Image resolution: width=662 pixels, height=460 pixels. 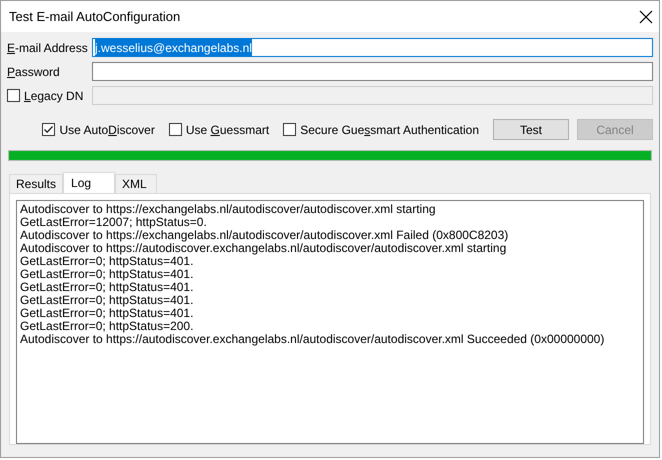 What do you see at coordinates (228, 129) in the screenshot?
I see `option-label: Use Guessmart` at bounding box center [228, 129].